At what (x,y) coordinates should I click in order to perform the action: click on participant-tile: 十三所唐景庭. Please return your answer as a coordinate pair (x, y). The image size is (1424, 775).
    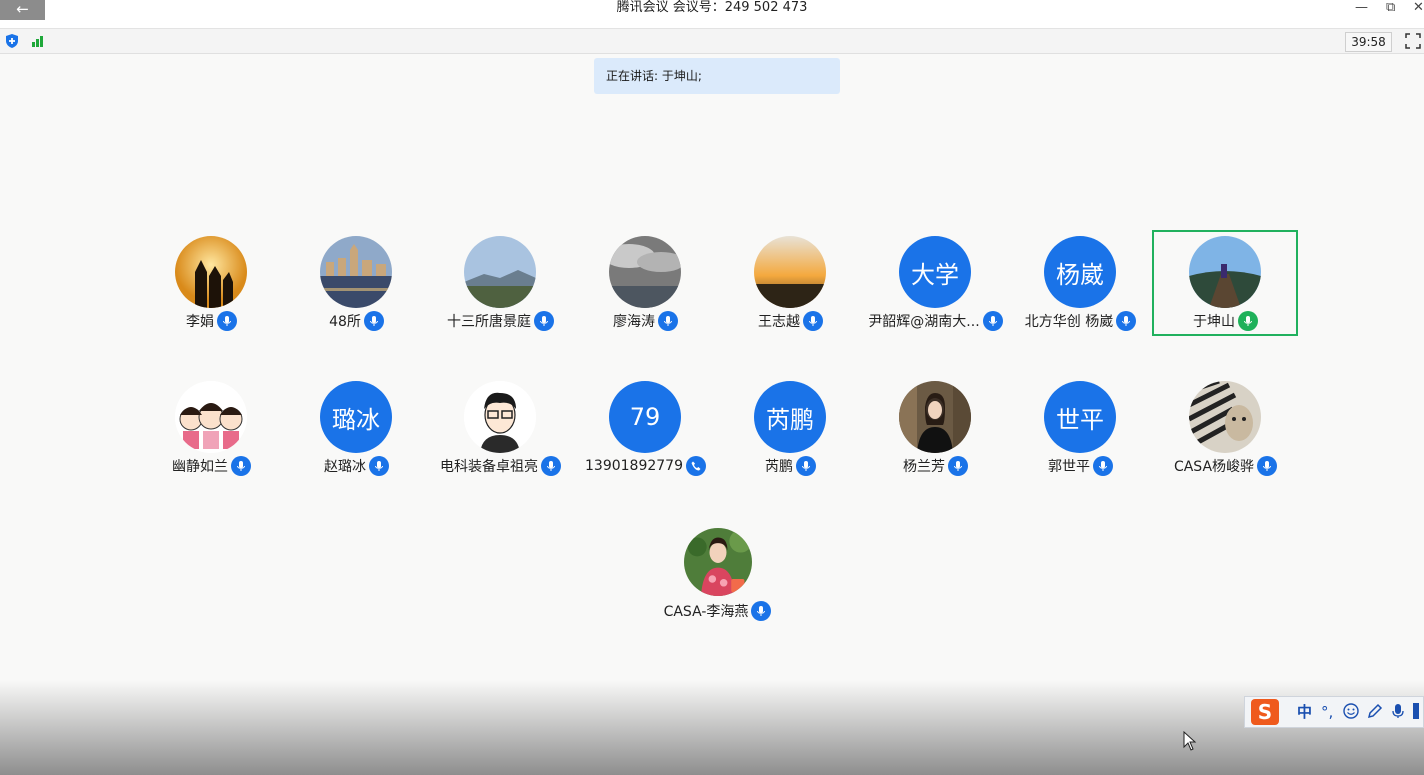
    Looking at the image, I should click on (500, 286).